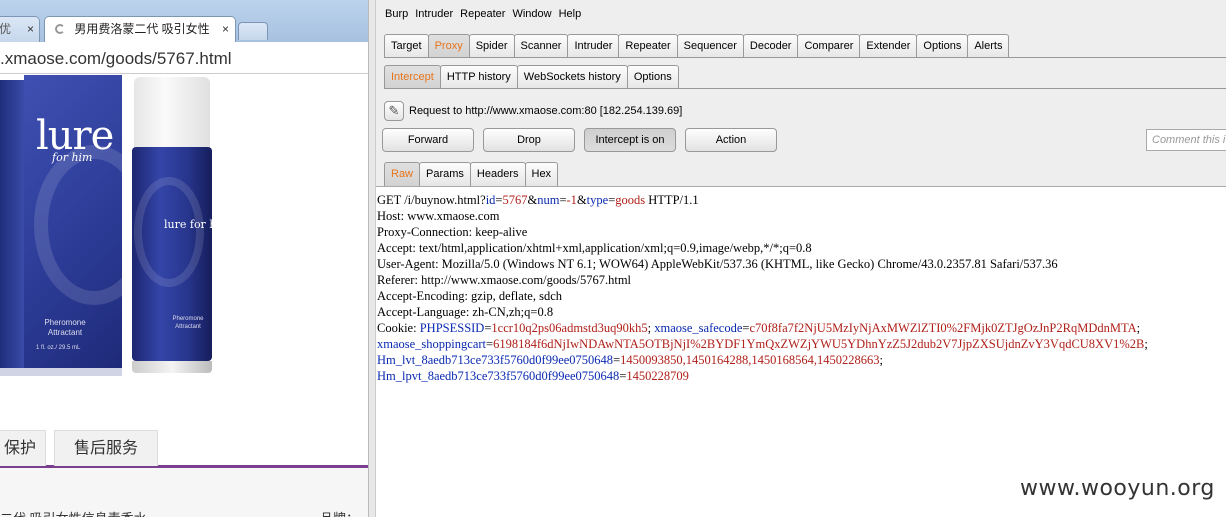 The height and width of the screenshot is (517, 1226). I want to click on tab-alerts: Alerts, so click(988, 46).